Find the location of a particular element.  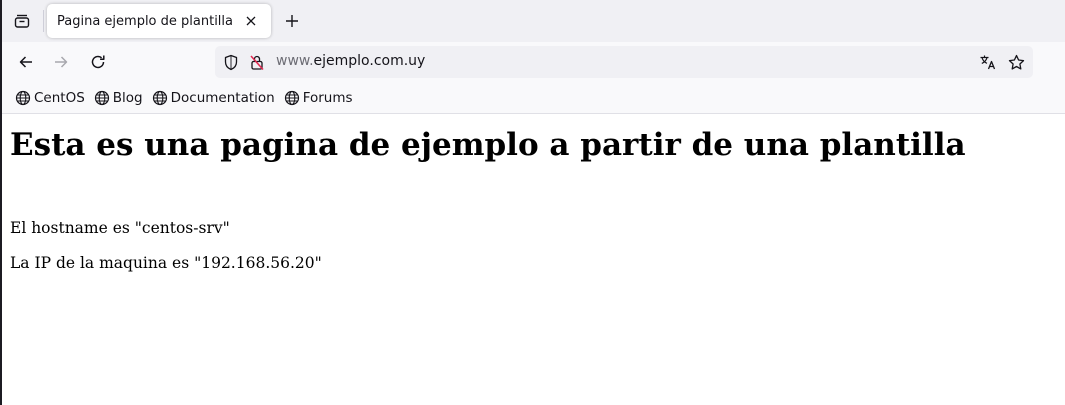

url-text: www.ejemplo.com.uy is located at coordinates (350, 61).